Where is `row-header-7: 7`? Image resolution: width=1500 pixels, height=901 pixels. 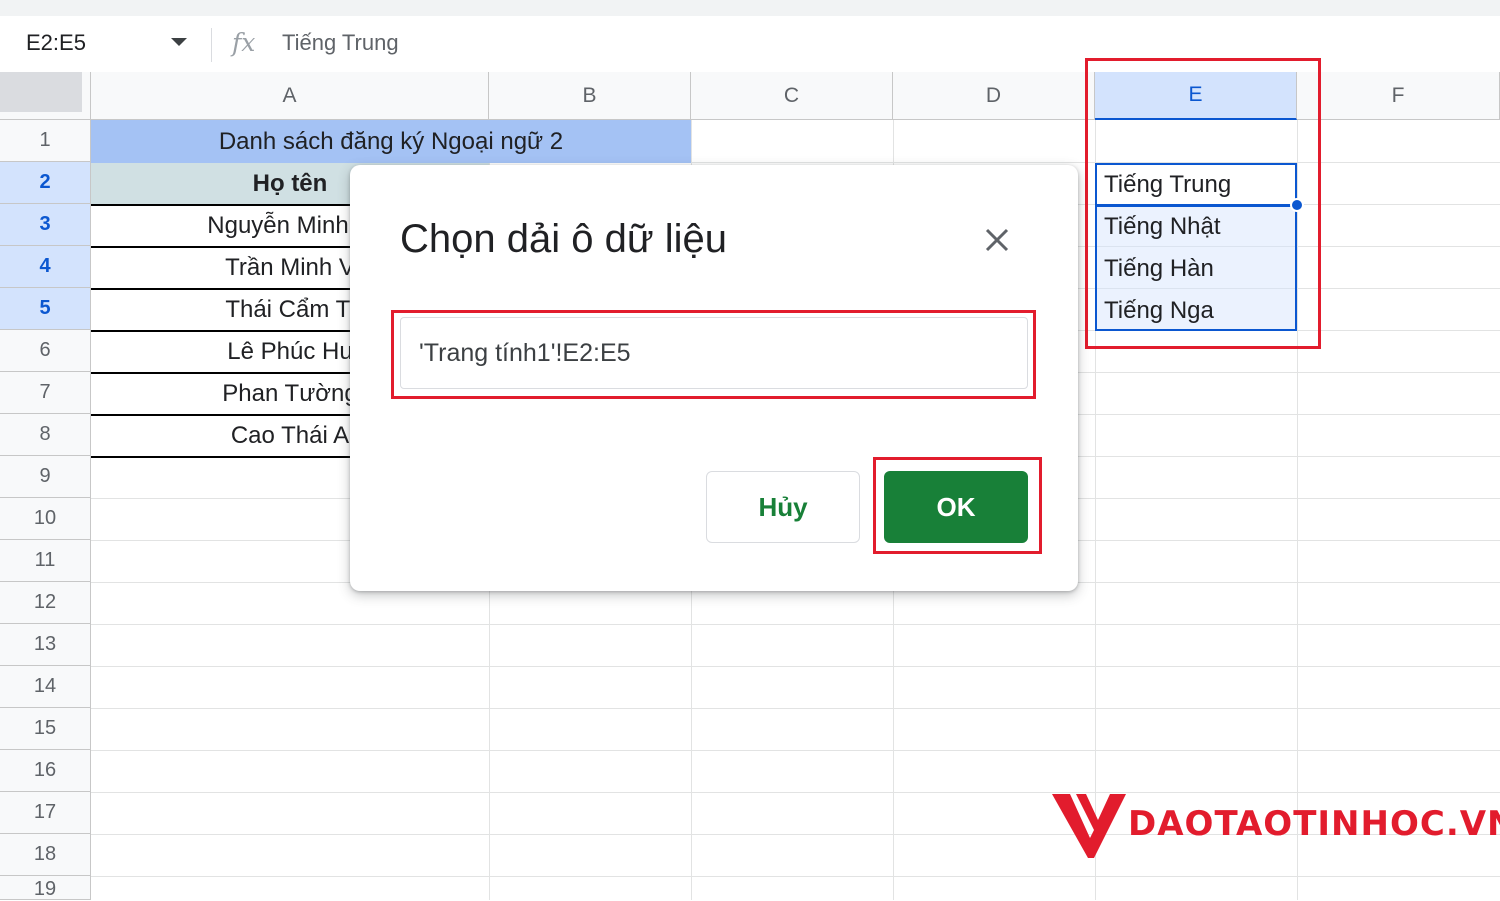 row-header-7: 7 is located at coordinates (45, 393).